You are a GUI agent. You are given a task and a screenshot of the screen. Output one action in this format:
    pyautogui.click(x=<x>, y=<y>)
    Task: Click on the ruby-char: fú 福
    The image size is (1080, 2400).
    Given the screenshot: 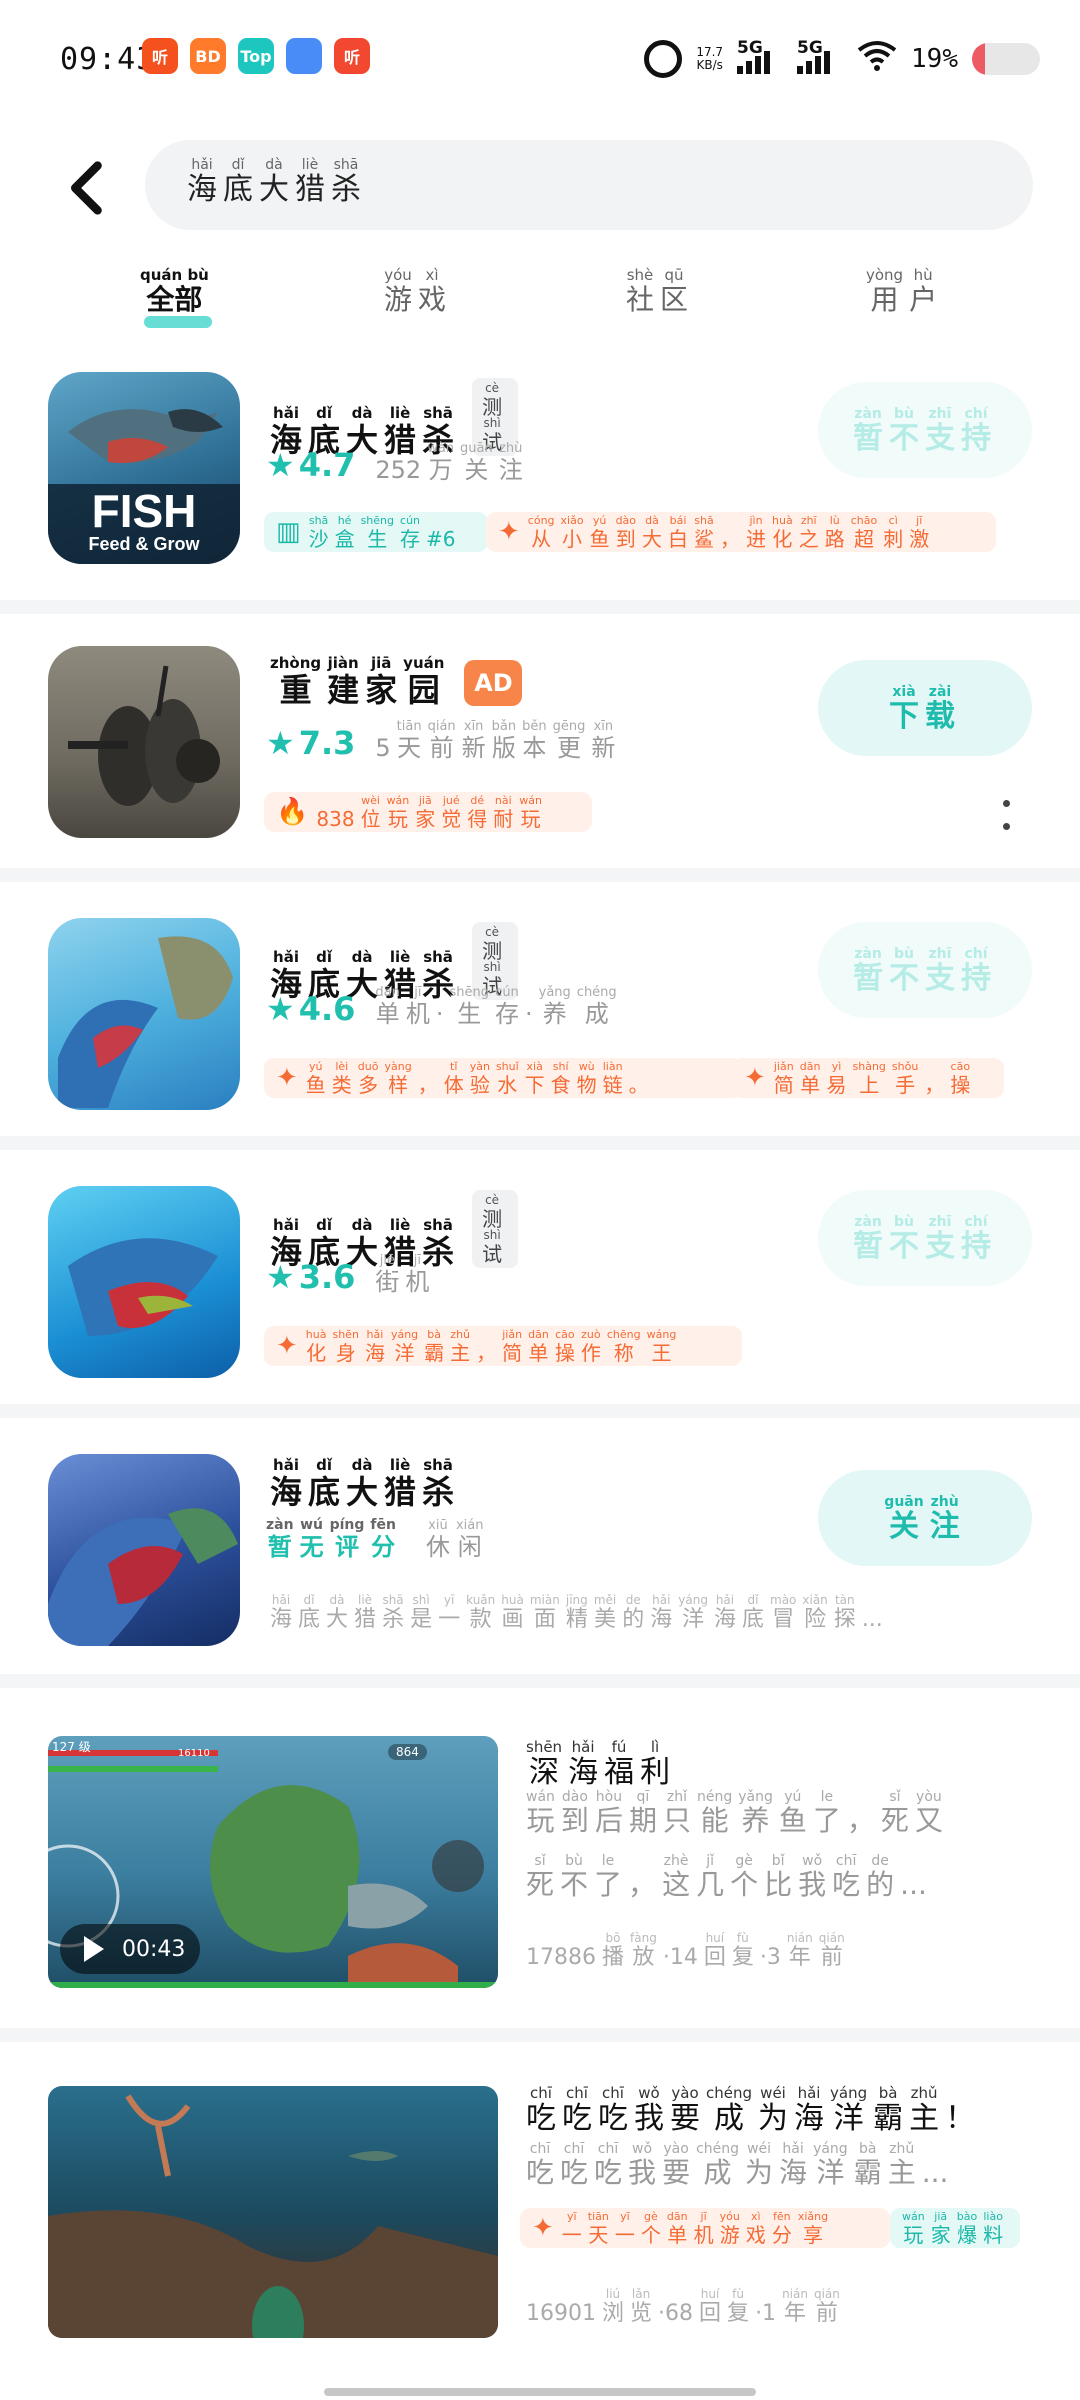 What is the action you would take?
    pyautogui.click(x=619, y=1764)
    